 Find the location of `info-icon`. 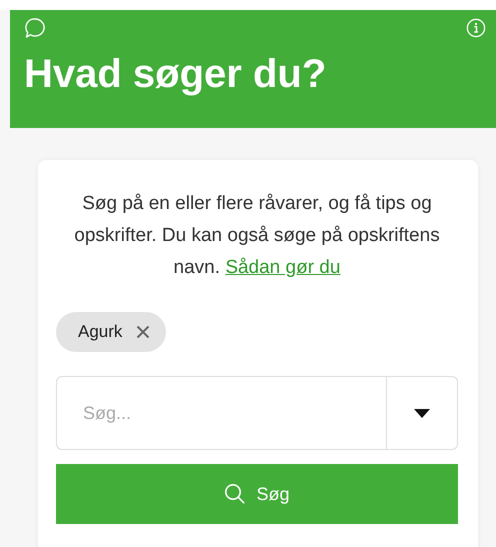

info-icon is located at coordinates (476, 28).